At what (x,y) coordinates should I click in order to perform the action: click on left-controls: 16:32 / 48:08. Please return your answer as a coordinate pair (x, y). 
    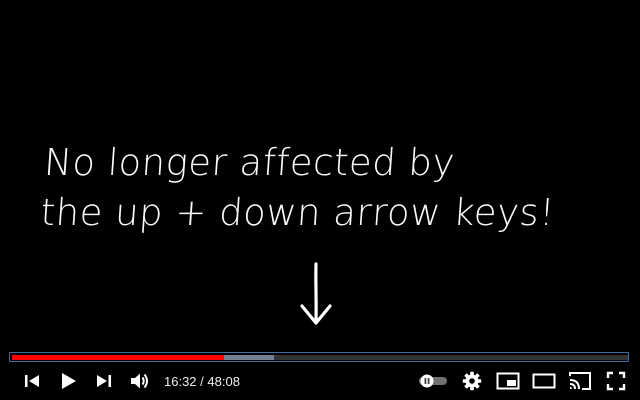
    Looking at the image, I should click on (120, 381).